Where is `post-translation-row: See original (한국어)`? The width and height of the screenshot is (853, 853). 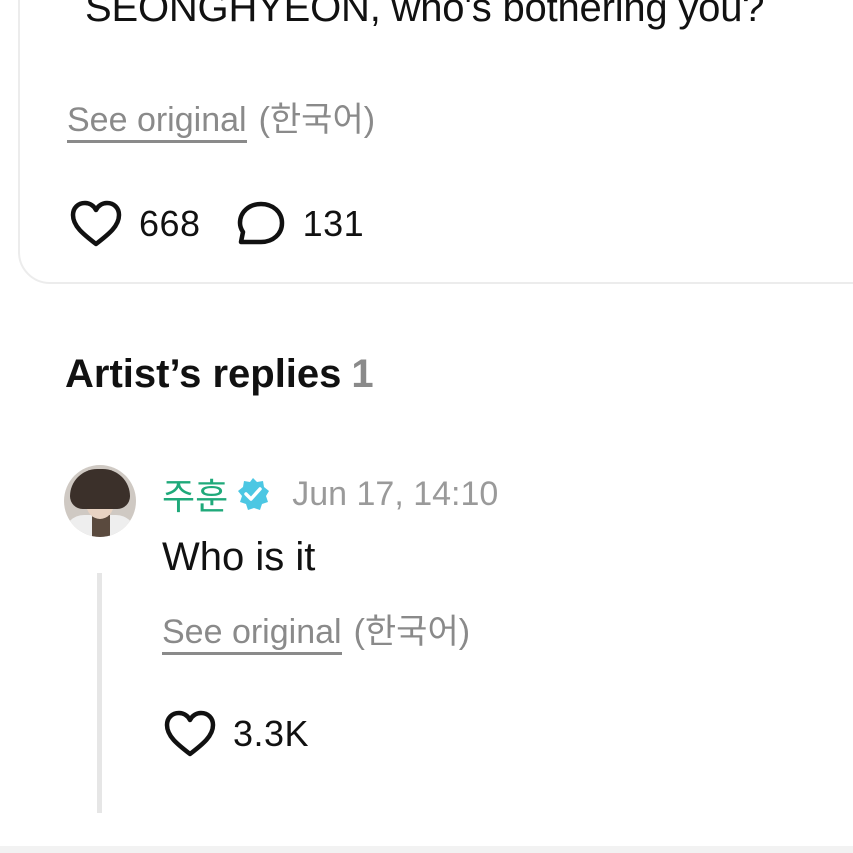
post-translation-row: See original (한국어) is located at coordinates (221, 121).